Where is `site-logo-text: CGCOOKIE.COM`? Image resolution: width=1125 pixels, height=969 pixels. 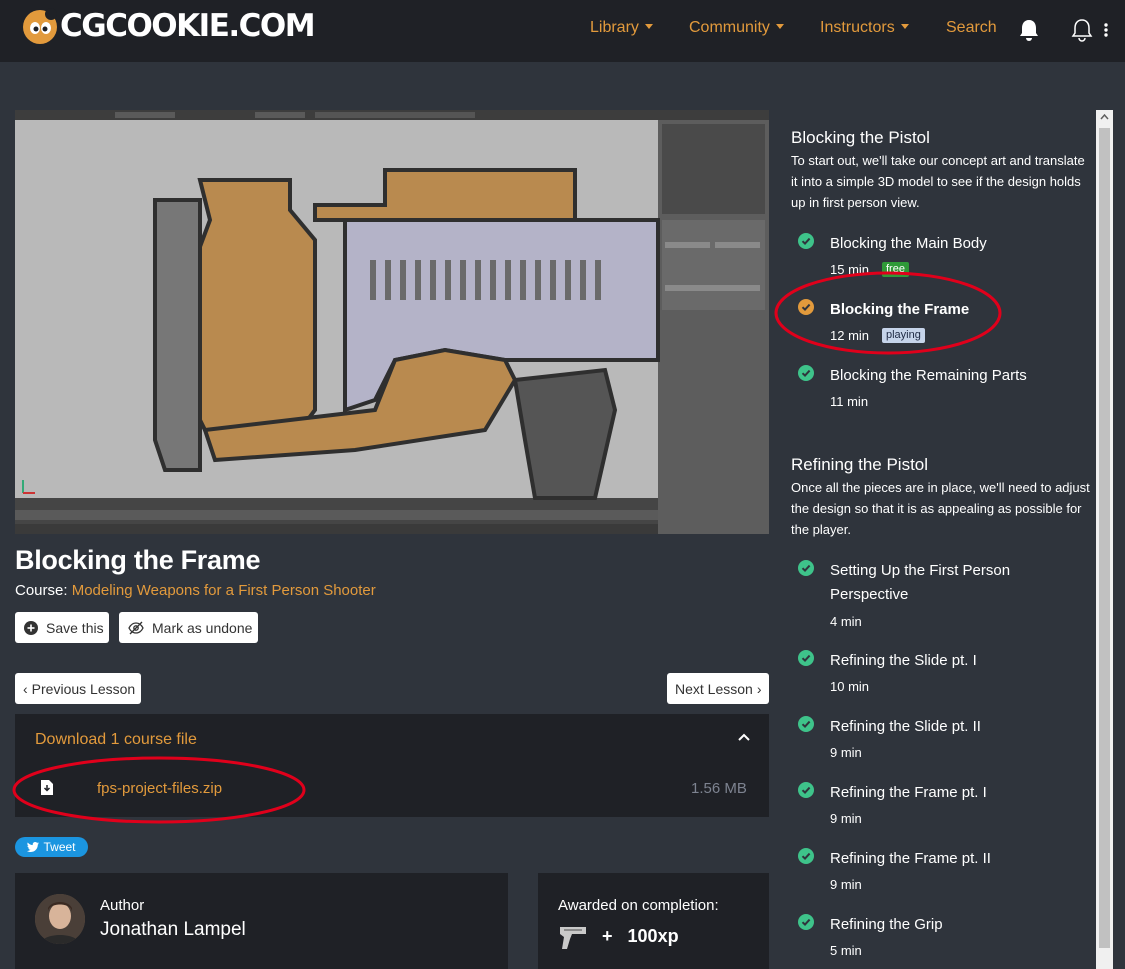
site-logo-text: CGCOOKIE.COM is located at coordinates (188, 26).